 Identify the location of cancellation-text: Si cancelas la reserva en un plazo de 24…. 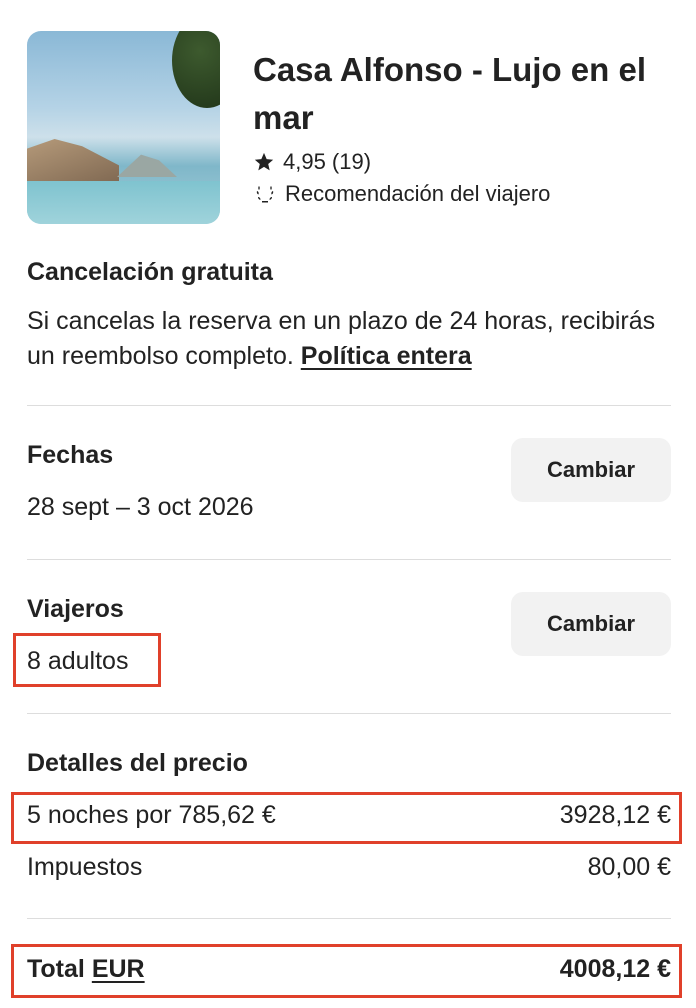
(347, 339).